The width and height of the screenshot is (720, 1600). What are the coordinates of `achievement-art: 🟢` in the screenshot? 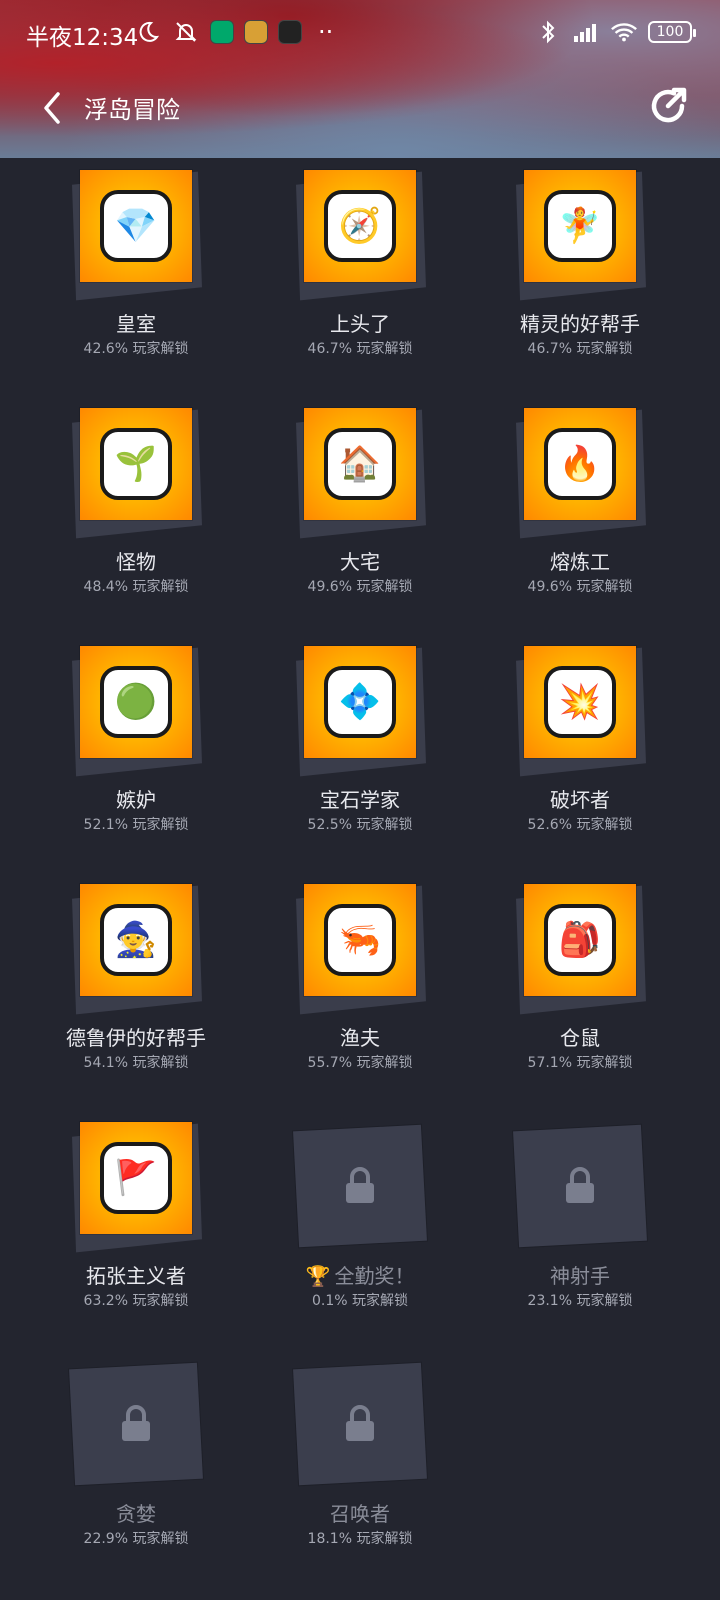 It's located at (136, 702).